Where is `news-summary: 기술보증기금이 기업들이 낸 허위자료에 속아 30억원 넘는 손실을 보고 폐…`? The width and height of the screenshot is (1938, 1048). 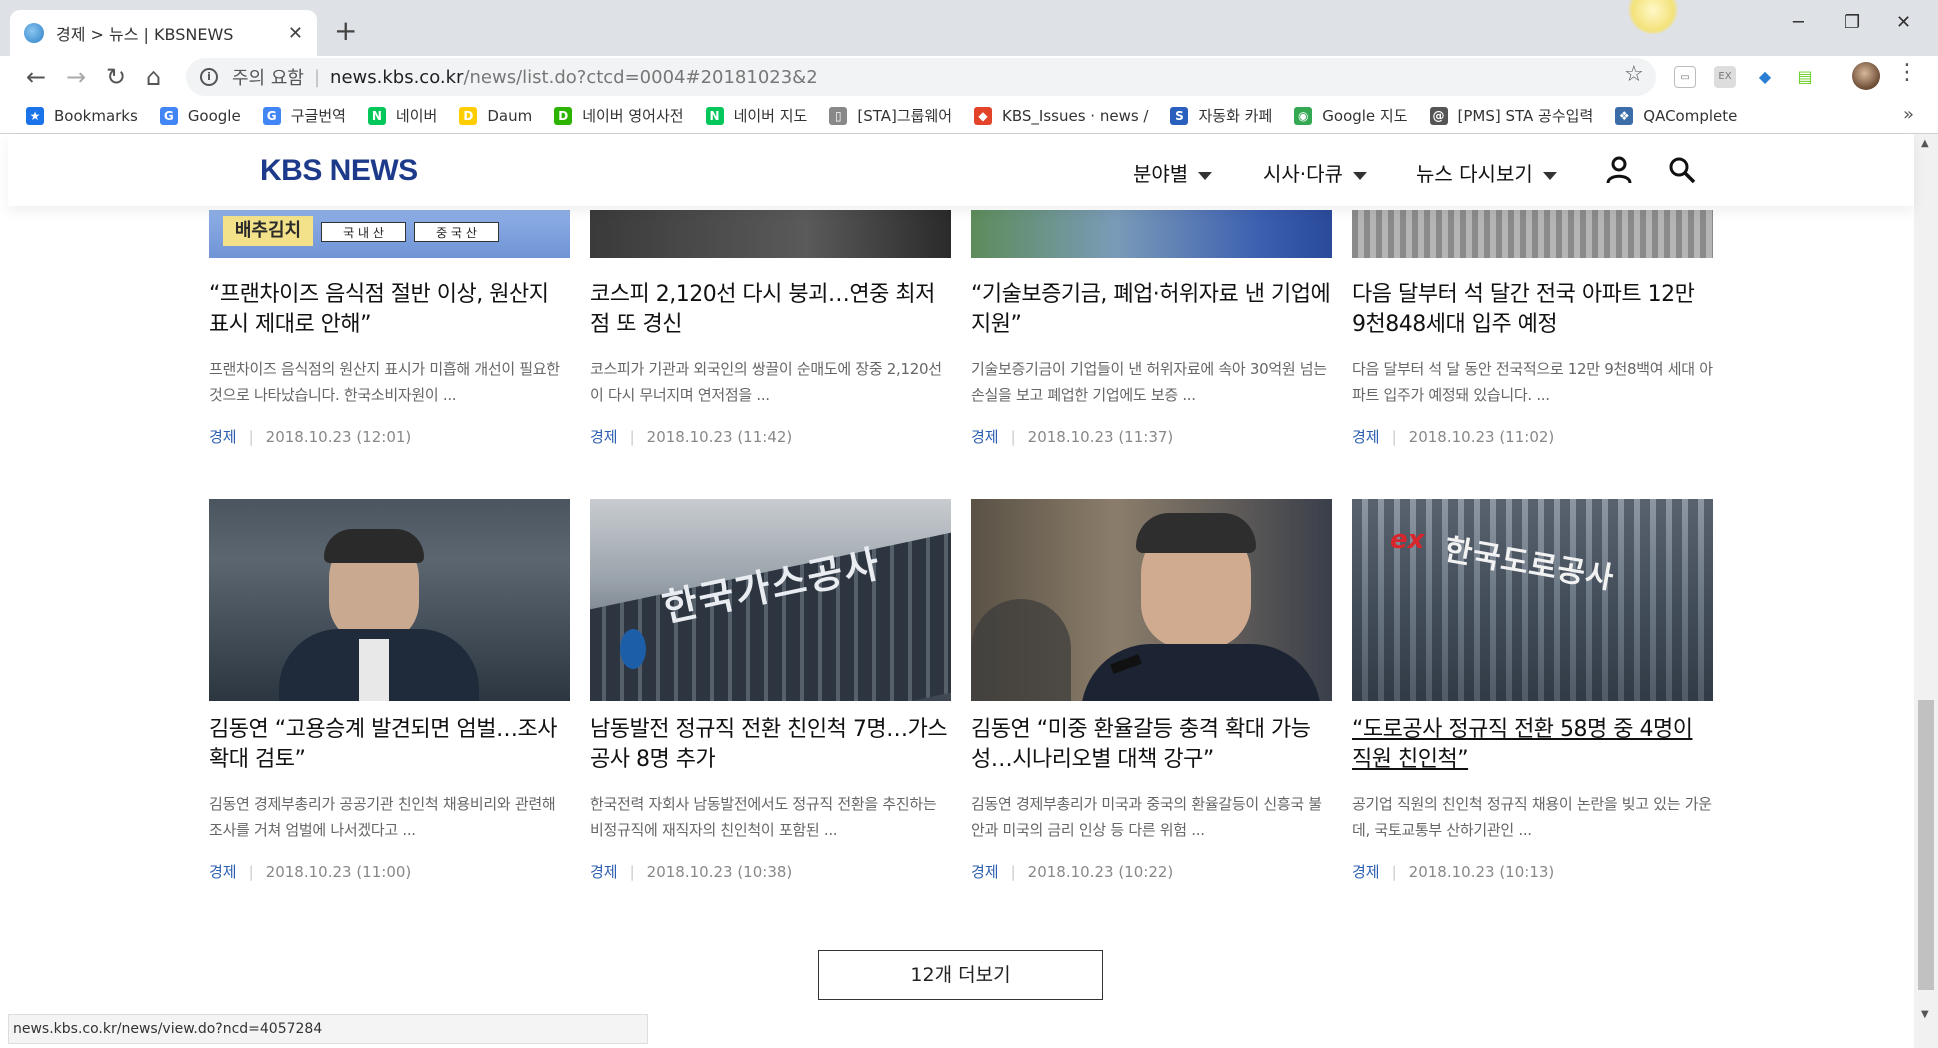
news-summary: 기술보증기금이 기업들이 낸 허위자료에 속아 30억원 넘는 손실을 보고 폐… is located at coordinates (1151, 382).